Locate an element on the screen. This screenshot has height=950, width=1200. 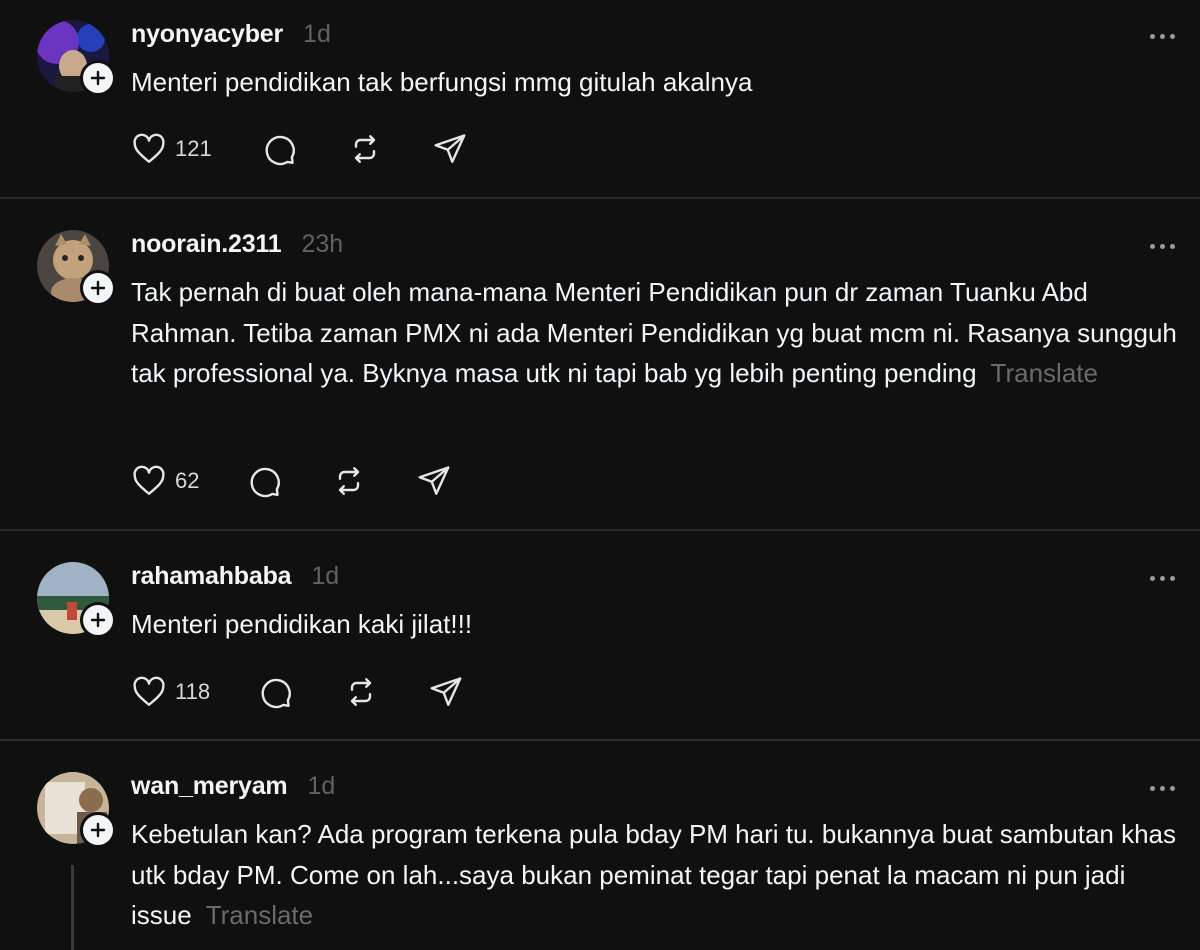
username: wan_meryam is located at coordinates (209, 786).